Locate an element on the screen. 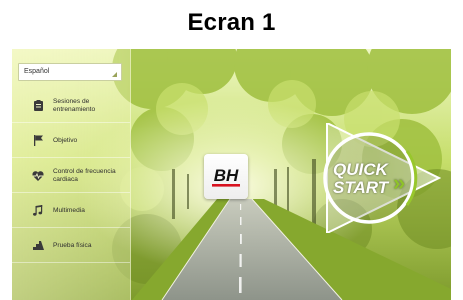 The image size is (463, 300). language-select: Español is located at coordinates (70, 72).